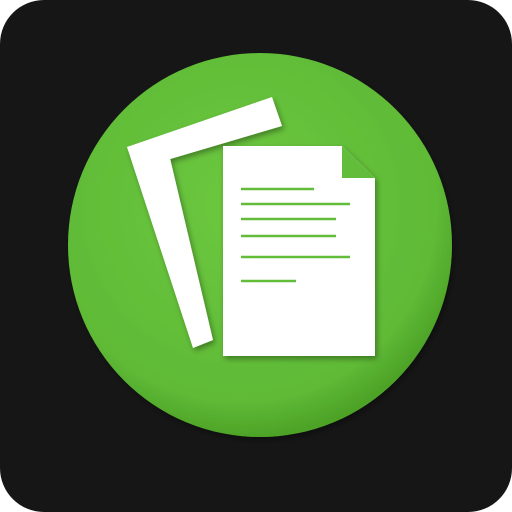 The height and width of the screenshot is (512, 512). I want to click on document-icon, so click(299, 251).